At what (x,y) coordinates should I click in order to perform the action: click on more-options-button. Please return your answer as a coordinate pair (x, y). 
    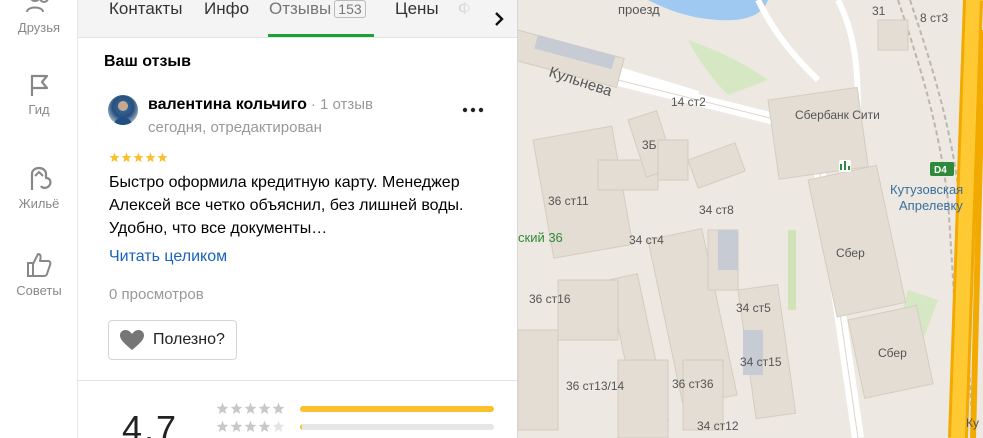
    Looking at the image, I should click on (473, 110).